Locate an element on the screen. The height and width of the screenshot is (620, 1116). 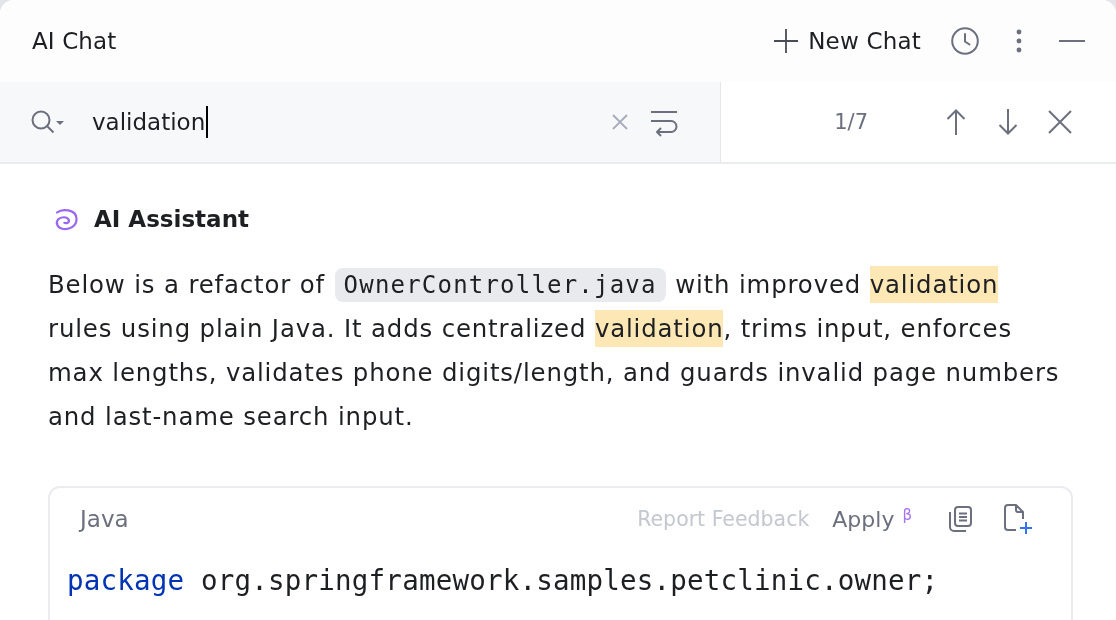
insert-file-button is located at coordinates (1017, 519).